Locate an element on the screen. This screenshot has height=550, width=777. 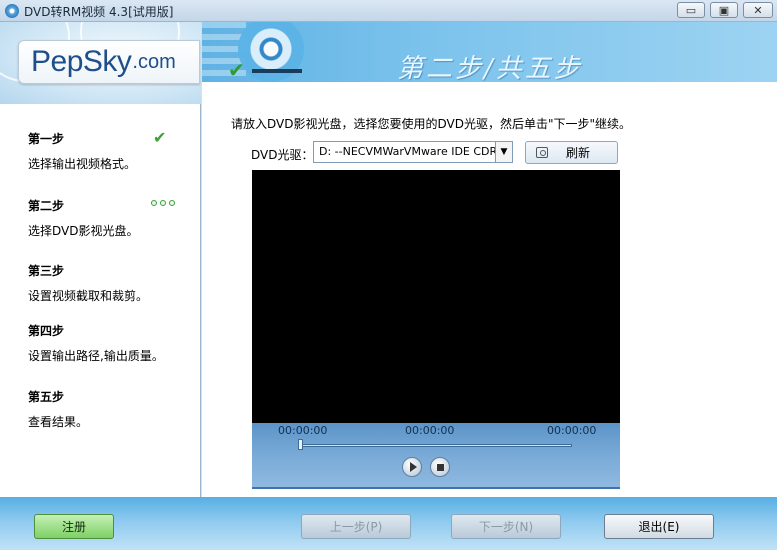
logo-text: PepSky is located at coordinates (81, 61).